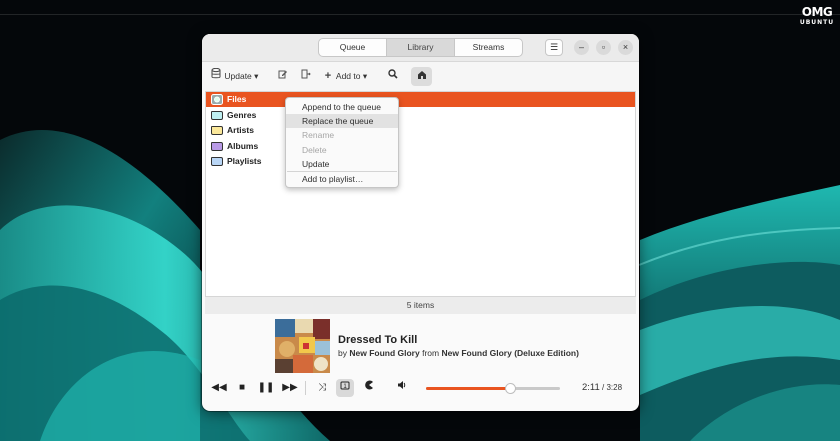 The image size is (840, 441). Describe the element at coordinates (625, 47) in the screenshot. I see `close-button: ×` at that location.